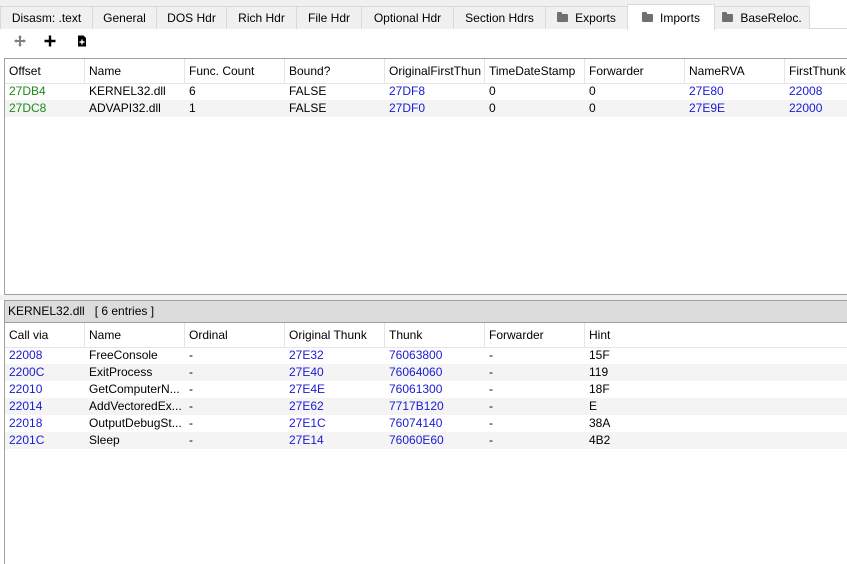  Describe the element at coordinates (307, 423) in the screenshot. I see `cell-original-thunk: 27E1C` at that location.